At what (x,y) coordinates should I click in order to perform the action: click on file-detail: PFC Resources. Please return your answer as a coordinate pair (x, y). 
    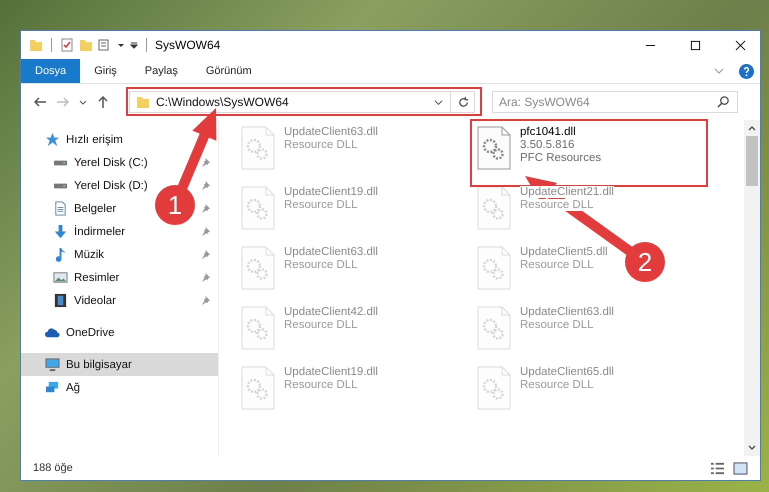
    Looking at the image, I should click on (561, 158).